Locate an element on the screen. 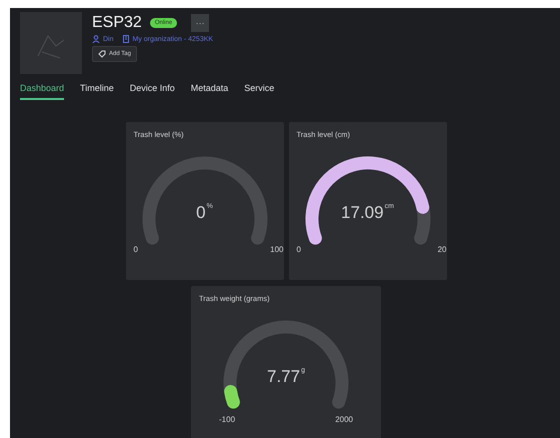  tab: Service is located at coordinates (259, 91).